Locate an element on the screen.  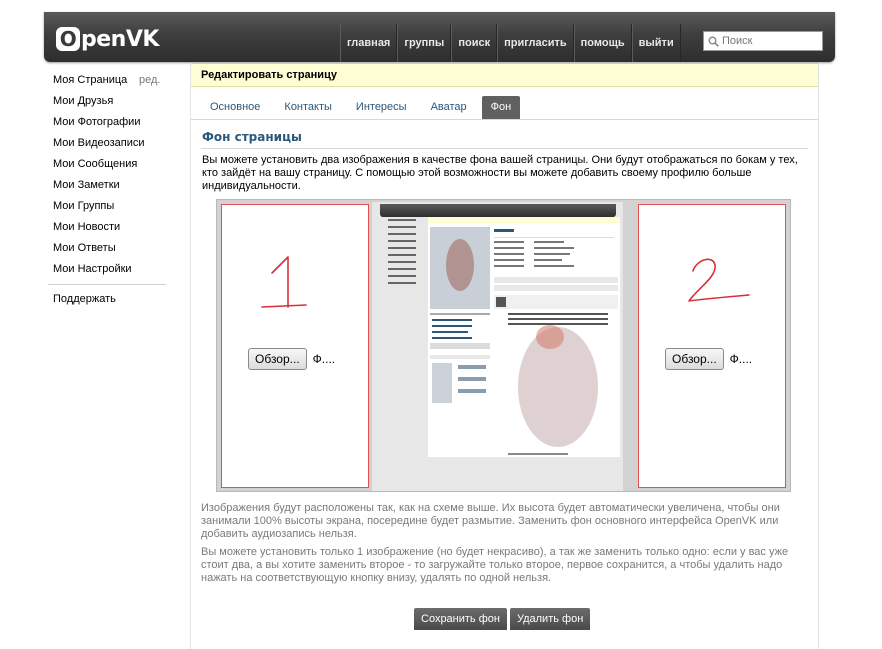
logo-o-letter: O is located at coordinates (68, 39).